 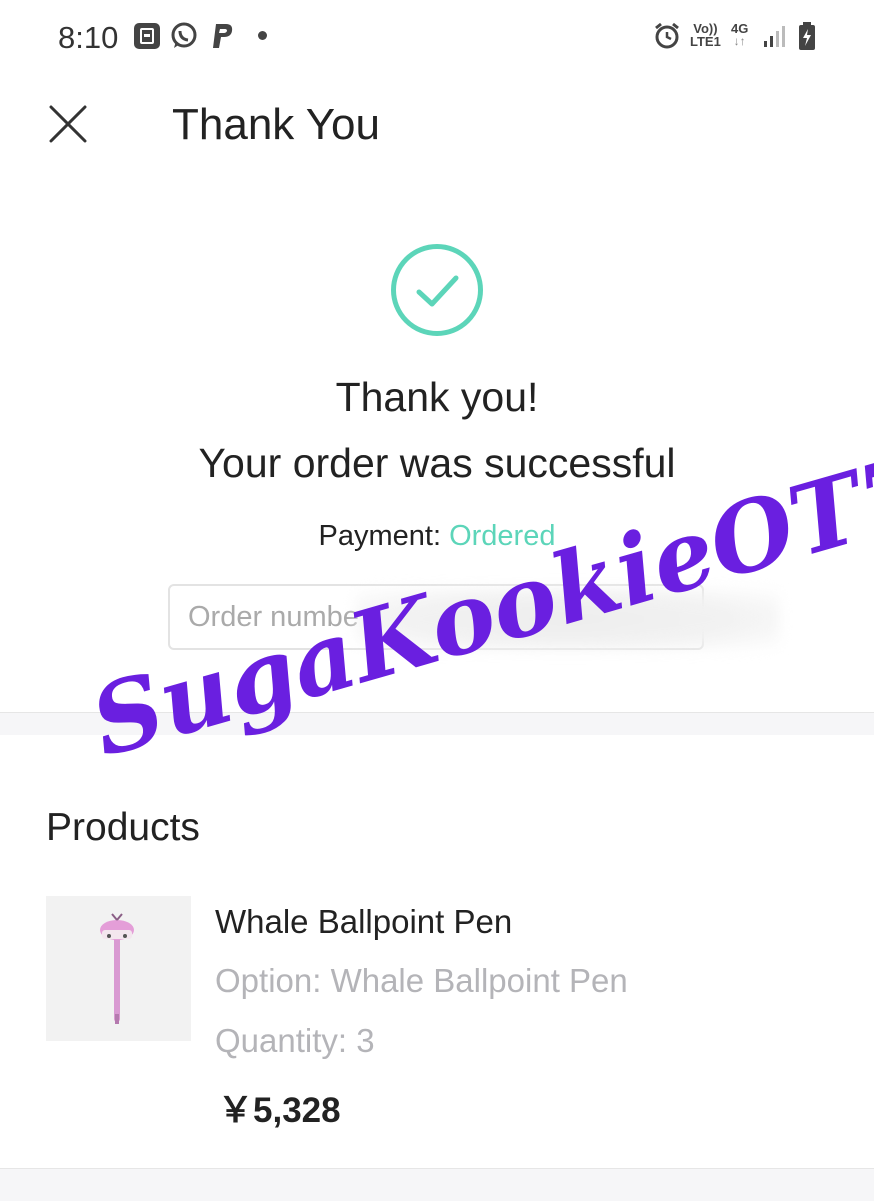 I want to click on product-option: Option: Whale Ballpoint Pen, so click(x=421, y=980).